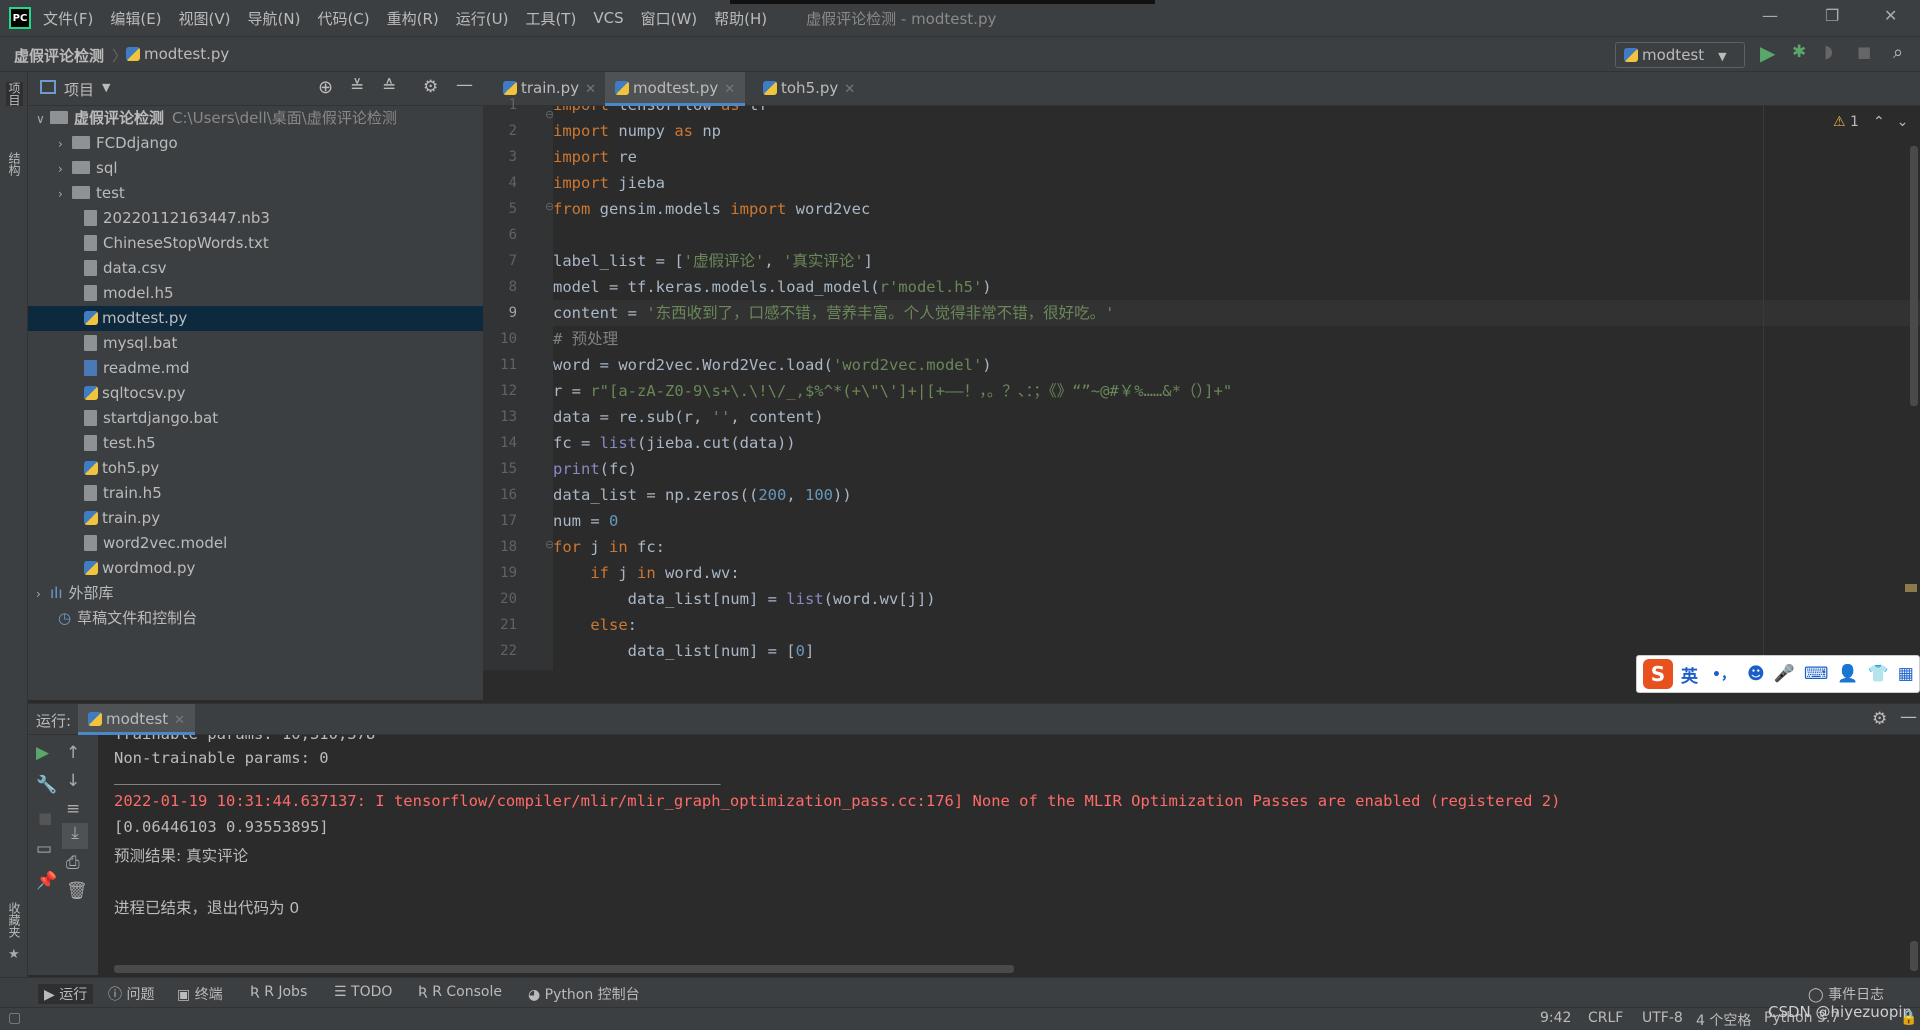  What do you see at coordinates (413, 18) in the screenshot?
I see `menu-refactor: 重构(R)` at bounding box center [413, 18].